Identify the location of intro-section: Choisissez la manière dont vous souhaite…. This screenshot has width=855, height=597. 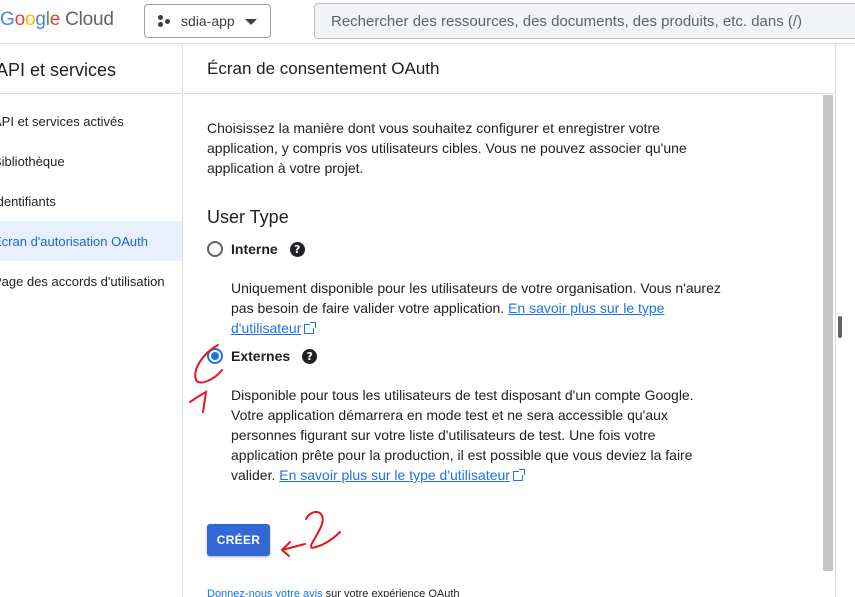
(462, 148).